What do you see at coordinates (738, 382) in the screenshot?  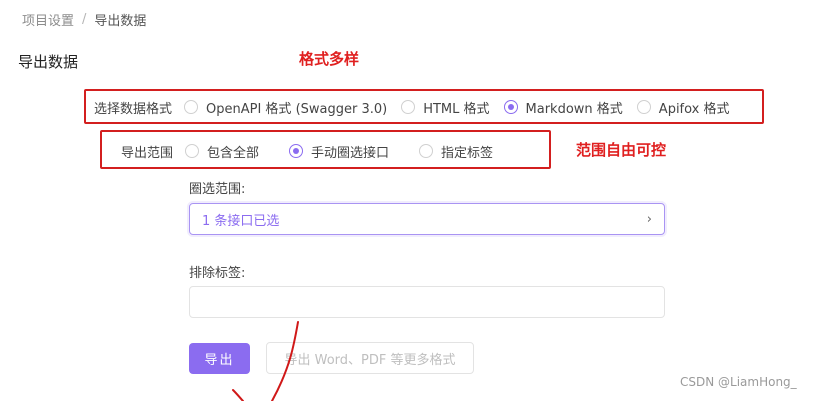 I see `watermark: CSDN @LiamHong_` at bounding box center [738, 382].